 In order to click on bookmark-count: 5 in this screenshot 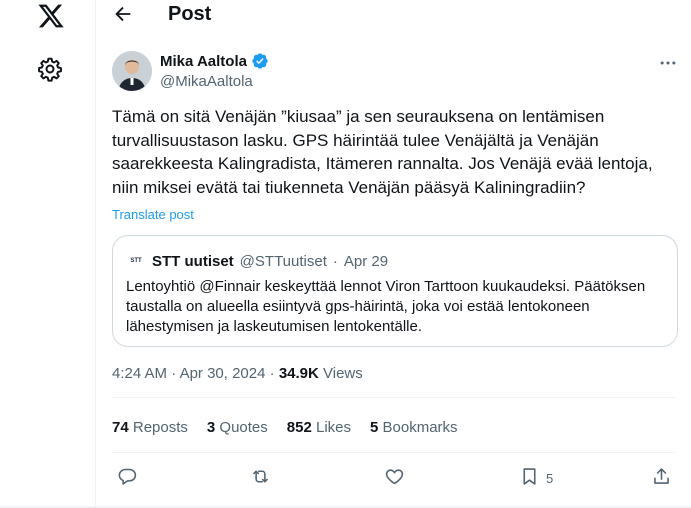, I will do `click(550, 478)`.